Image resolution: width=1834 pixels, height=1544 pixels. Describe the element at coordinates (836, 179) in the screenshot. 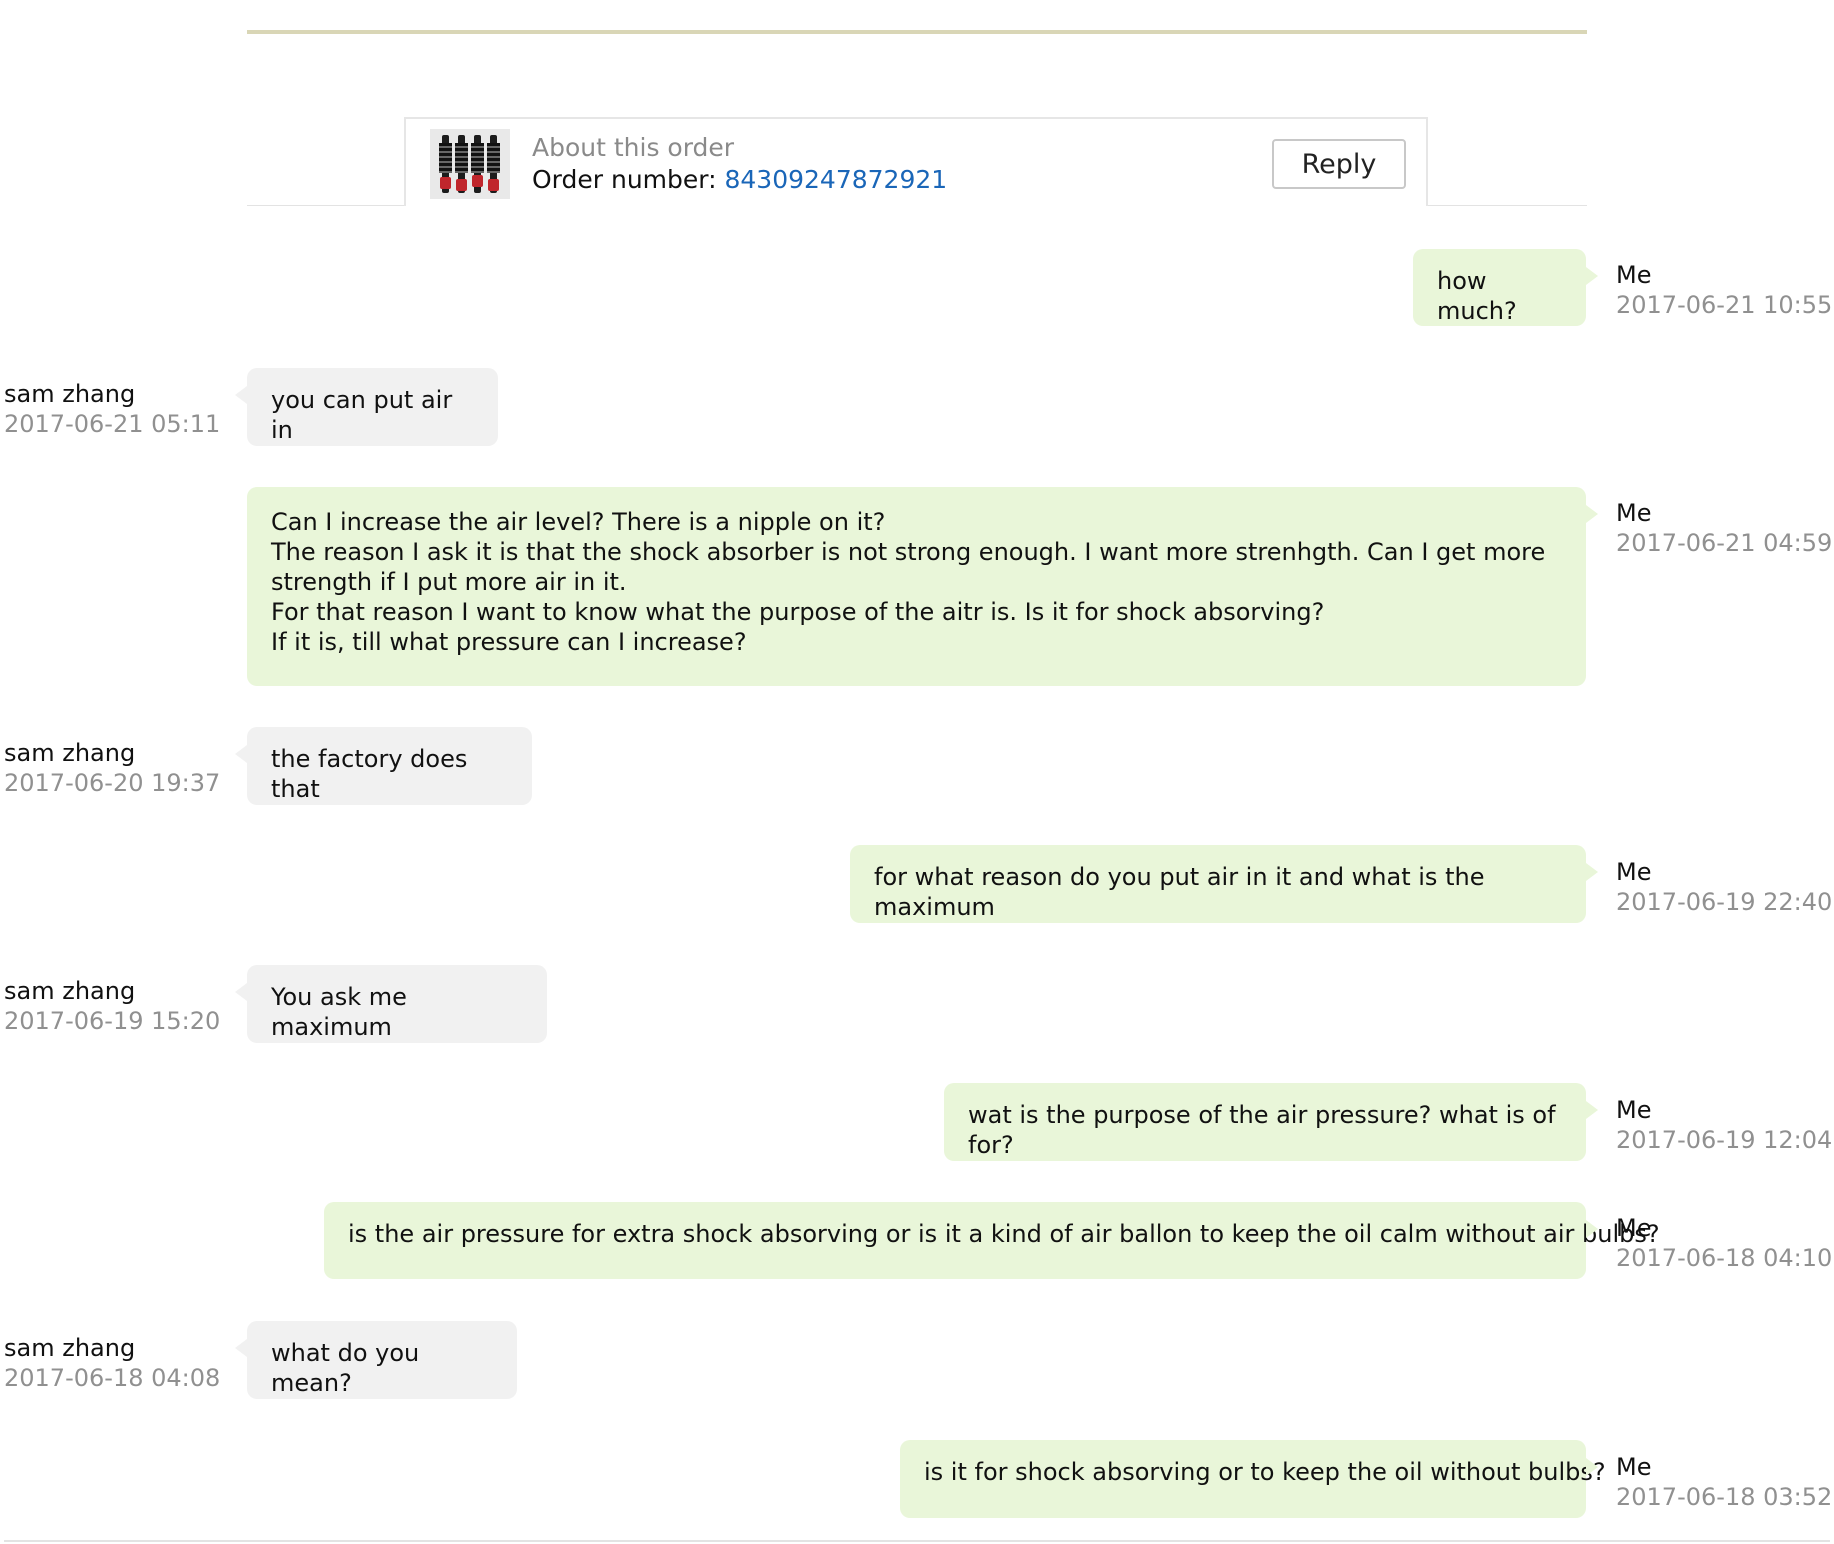

I see `order-number-link: 84309247872921` at that location.